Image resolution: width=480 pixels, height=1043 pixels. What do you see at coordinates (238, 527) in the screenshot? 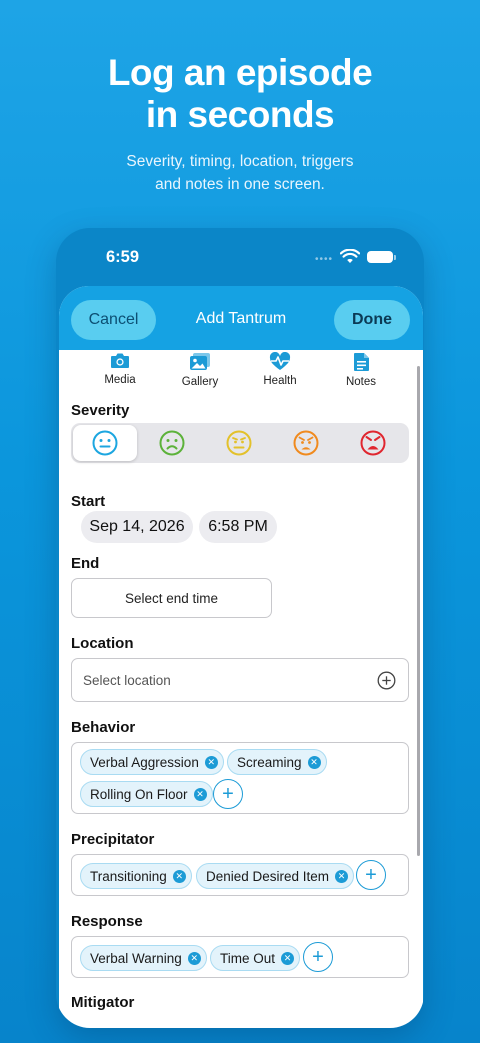
I see `start-time-picker: 6:58 PM` at bounding box center [238, 527].